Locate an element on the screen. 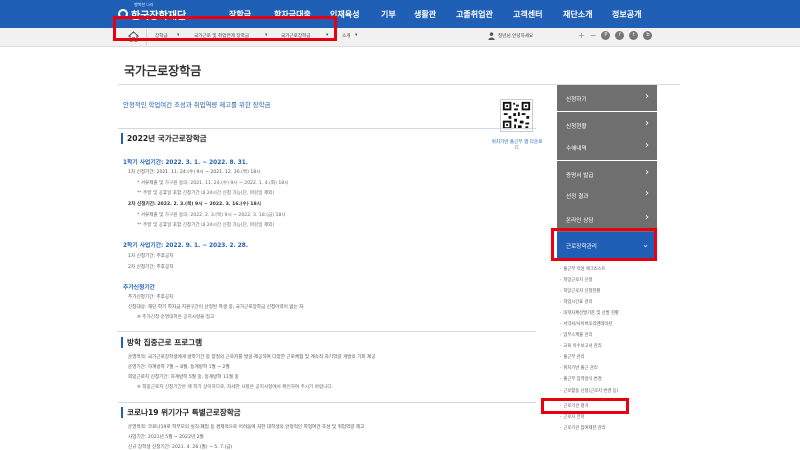 This screenshot has width=800, height=450. submenu-item: 근로지 전학 is located at coordinates (572, 417).